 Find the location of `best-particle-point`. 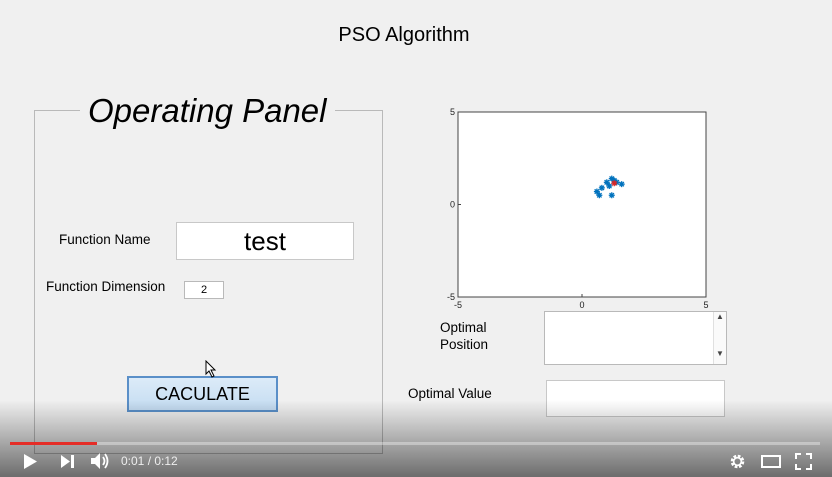

best-particle-point is located at coordinates (614, 183).